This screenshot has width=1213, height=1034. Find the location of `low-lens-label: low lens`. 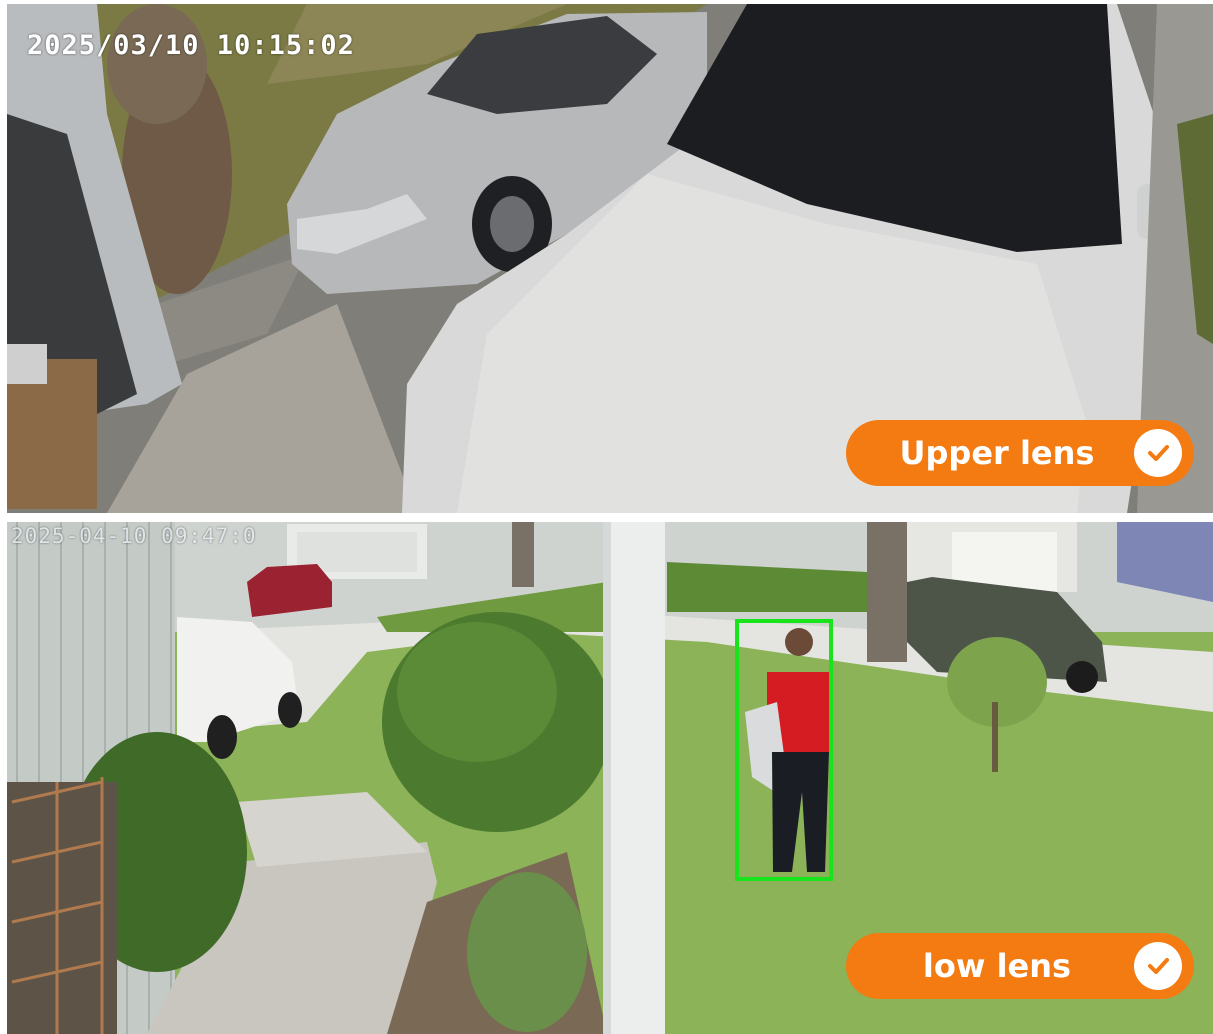

low-lens-label: low lens is located at coordinates (997, 966).